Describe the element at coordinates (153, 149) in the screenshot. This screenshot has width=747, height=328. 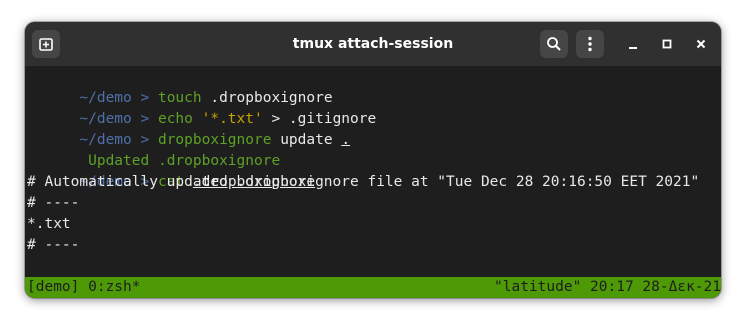
I see `terminal-line: Updated .dropboxignore` at that location.